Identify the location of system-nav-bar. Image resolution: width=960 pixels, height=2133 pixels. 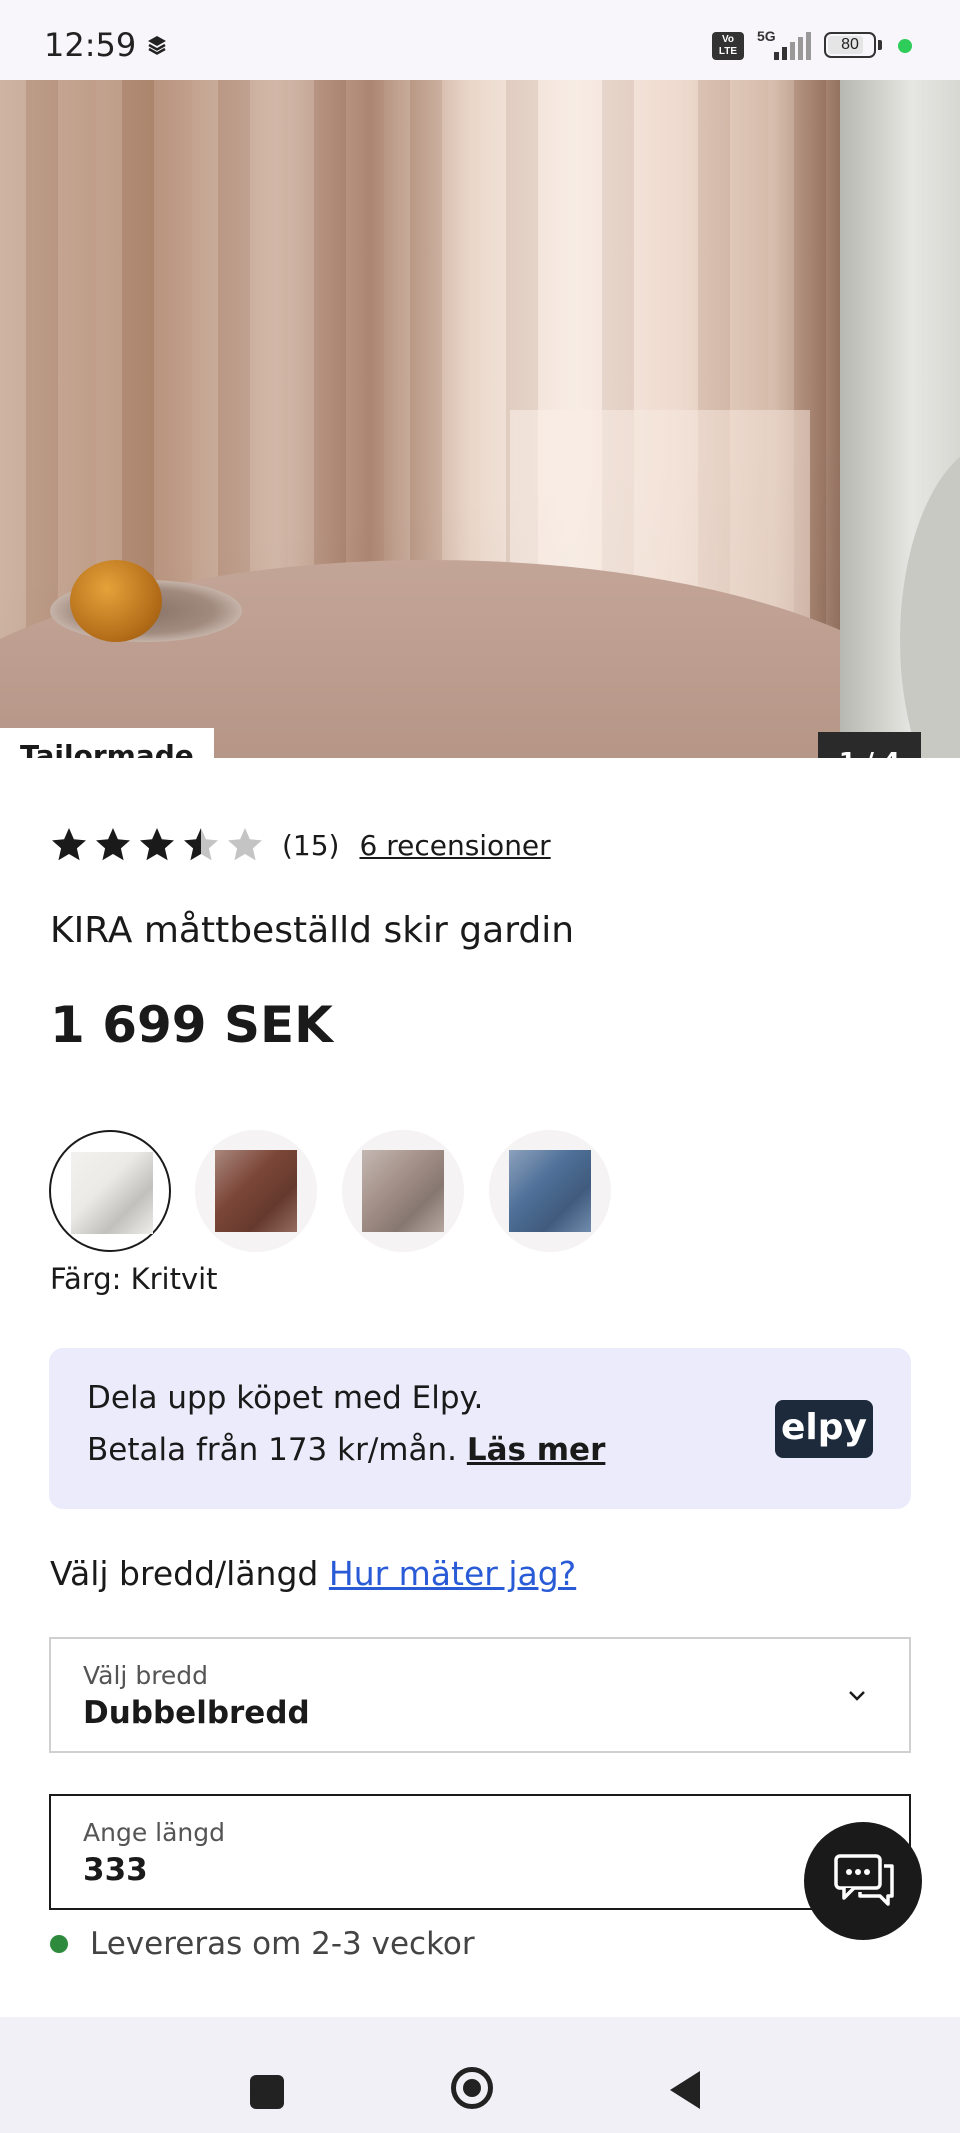
(480, 2075).